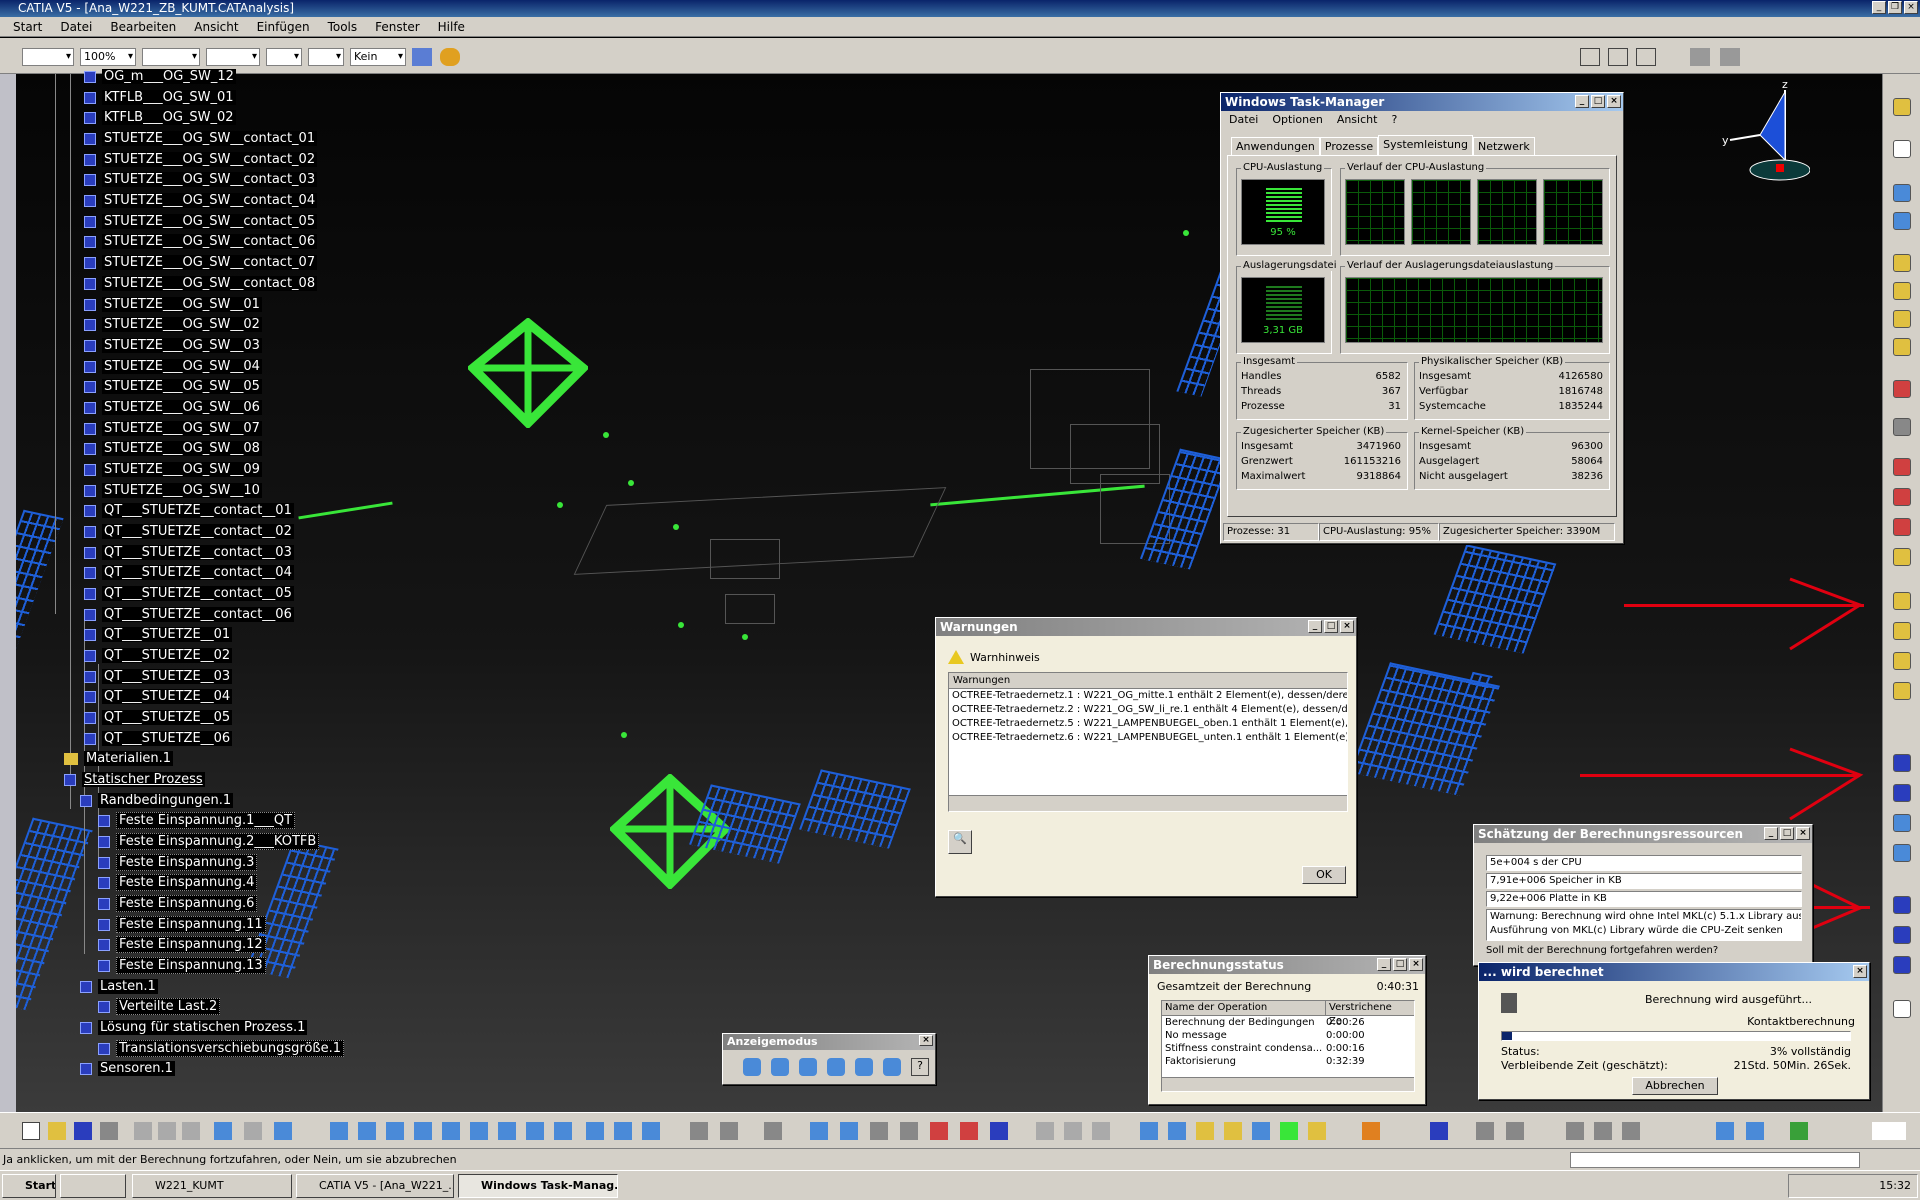 This screenshot has width=1920, height=1200. What do you see at coordinates (1347, 626) in the screenshot?
I see `close-button: ×` at bounding box center [1347, 626].